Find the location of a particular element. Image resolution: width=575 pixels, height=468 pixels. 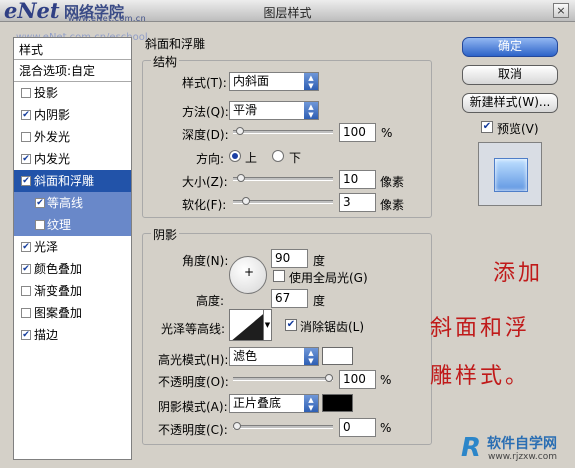

shadow-mode-select: 正片叠底 ▲ ▼ is located at coordinates (274, 403).